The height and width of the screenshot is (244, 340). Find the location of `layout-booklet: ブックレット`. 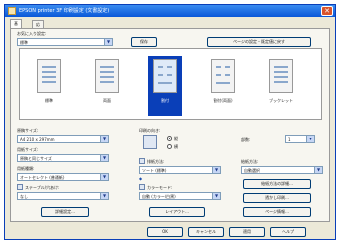

layout-booklet: ブックレット is located at coordinates (281, 86).